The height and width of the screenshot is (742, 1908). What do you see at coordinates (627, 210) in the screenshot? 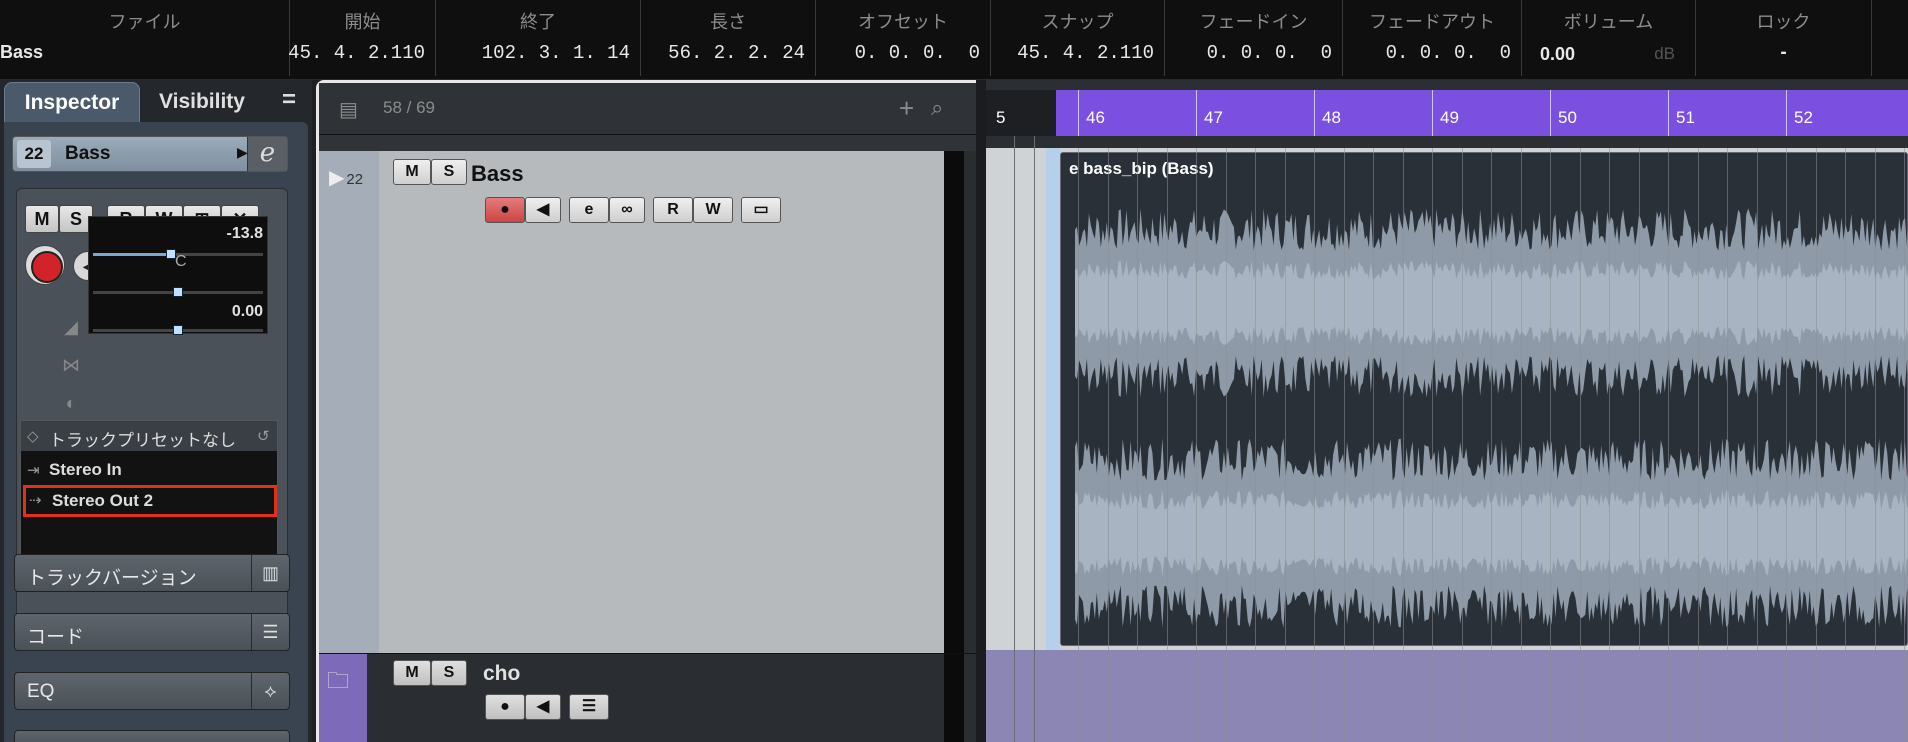
I see `track-link-icon: ∞` at bounding box center [627, 210].